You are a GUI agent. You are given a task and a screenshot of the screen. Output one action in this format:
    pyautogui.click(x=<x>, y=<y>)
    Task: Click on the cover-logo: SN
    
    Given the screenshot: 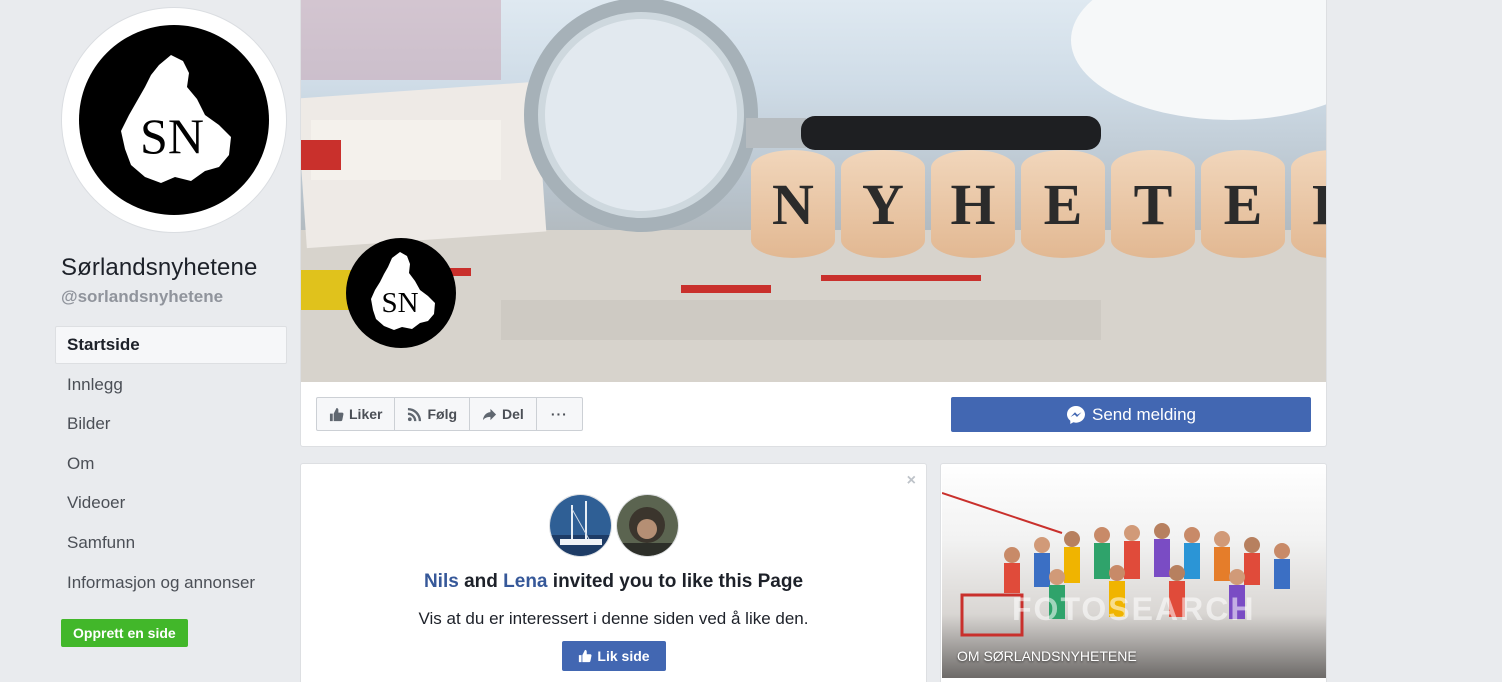 What is the action you would take?
    pyautogui.click(x=401, y=293)
    